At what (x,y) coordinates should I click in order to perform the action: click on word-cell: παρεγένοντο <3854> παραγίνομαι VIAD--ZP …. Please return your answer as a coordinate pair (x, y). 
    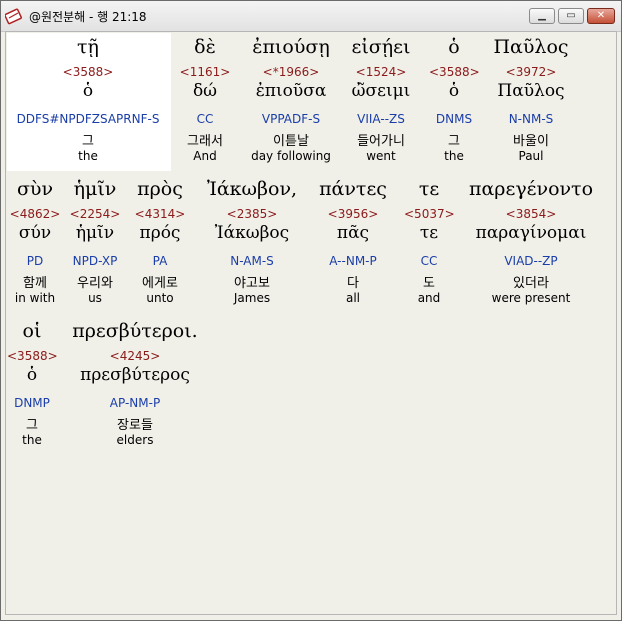
    Looking at the image, I should click on (531, 244).